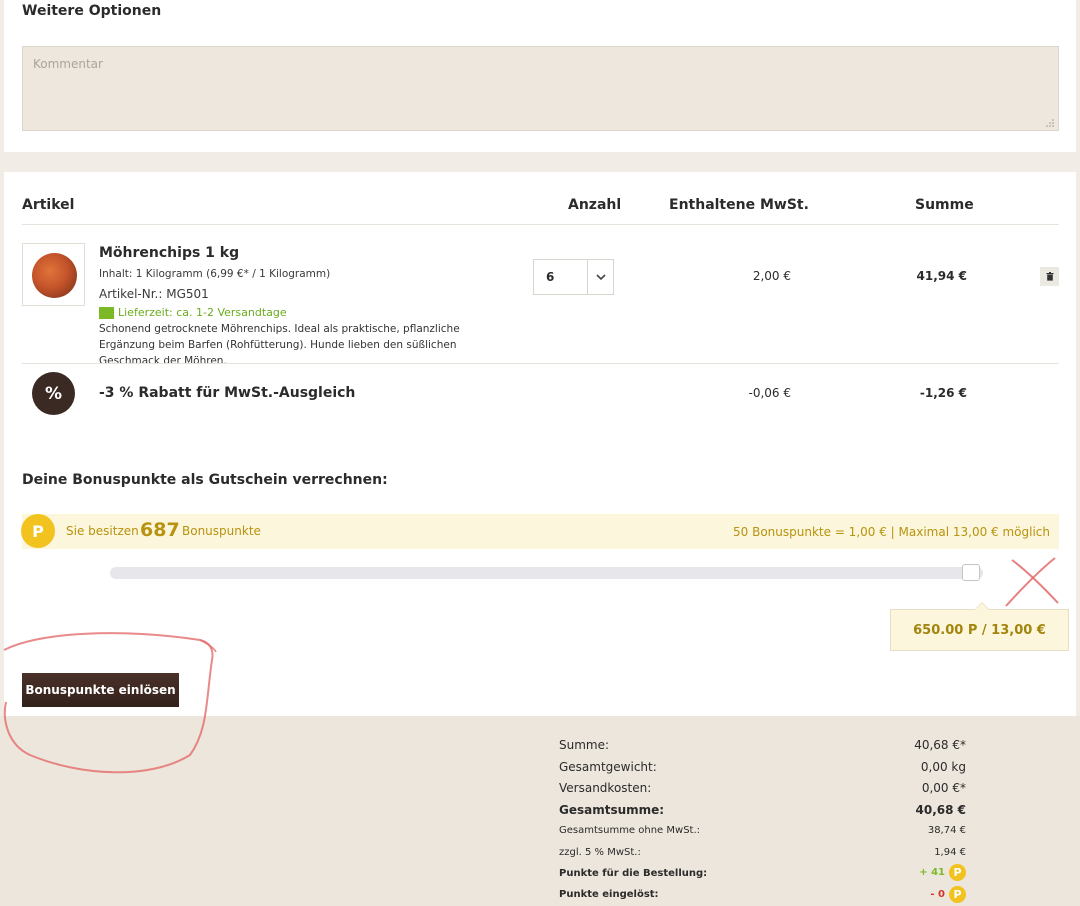 This screenshot has height=906, width=1080. Describe the element at coordinates (944, 205) in the screenshot. I see `header-sum: Summe` at that location.